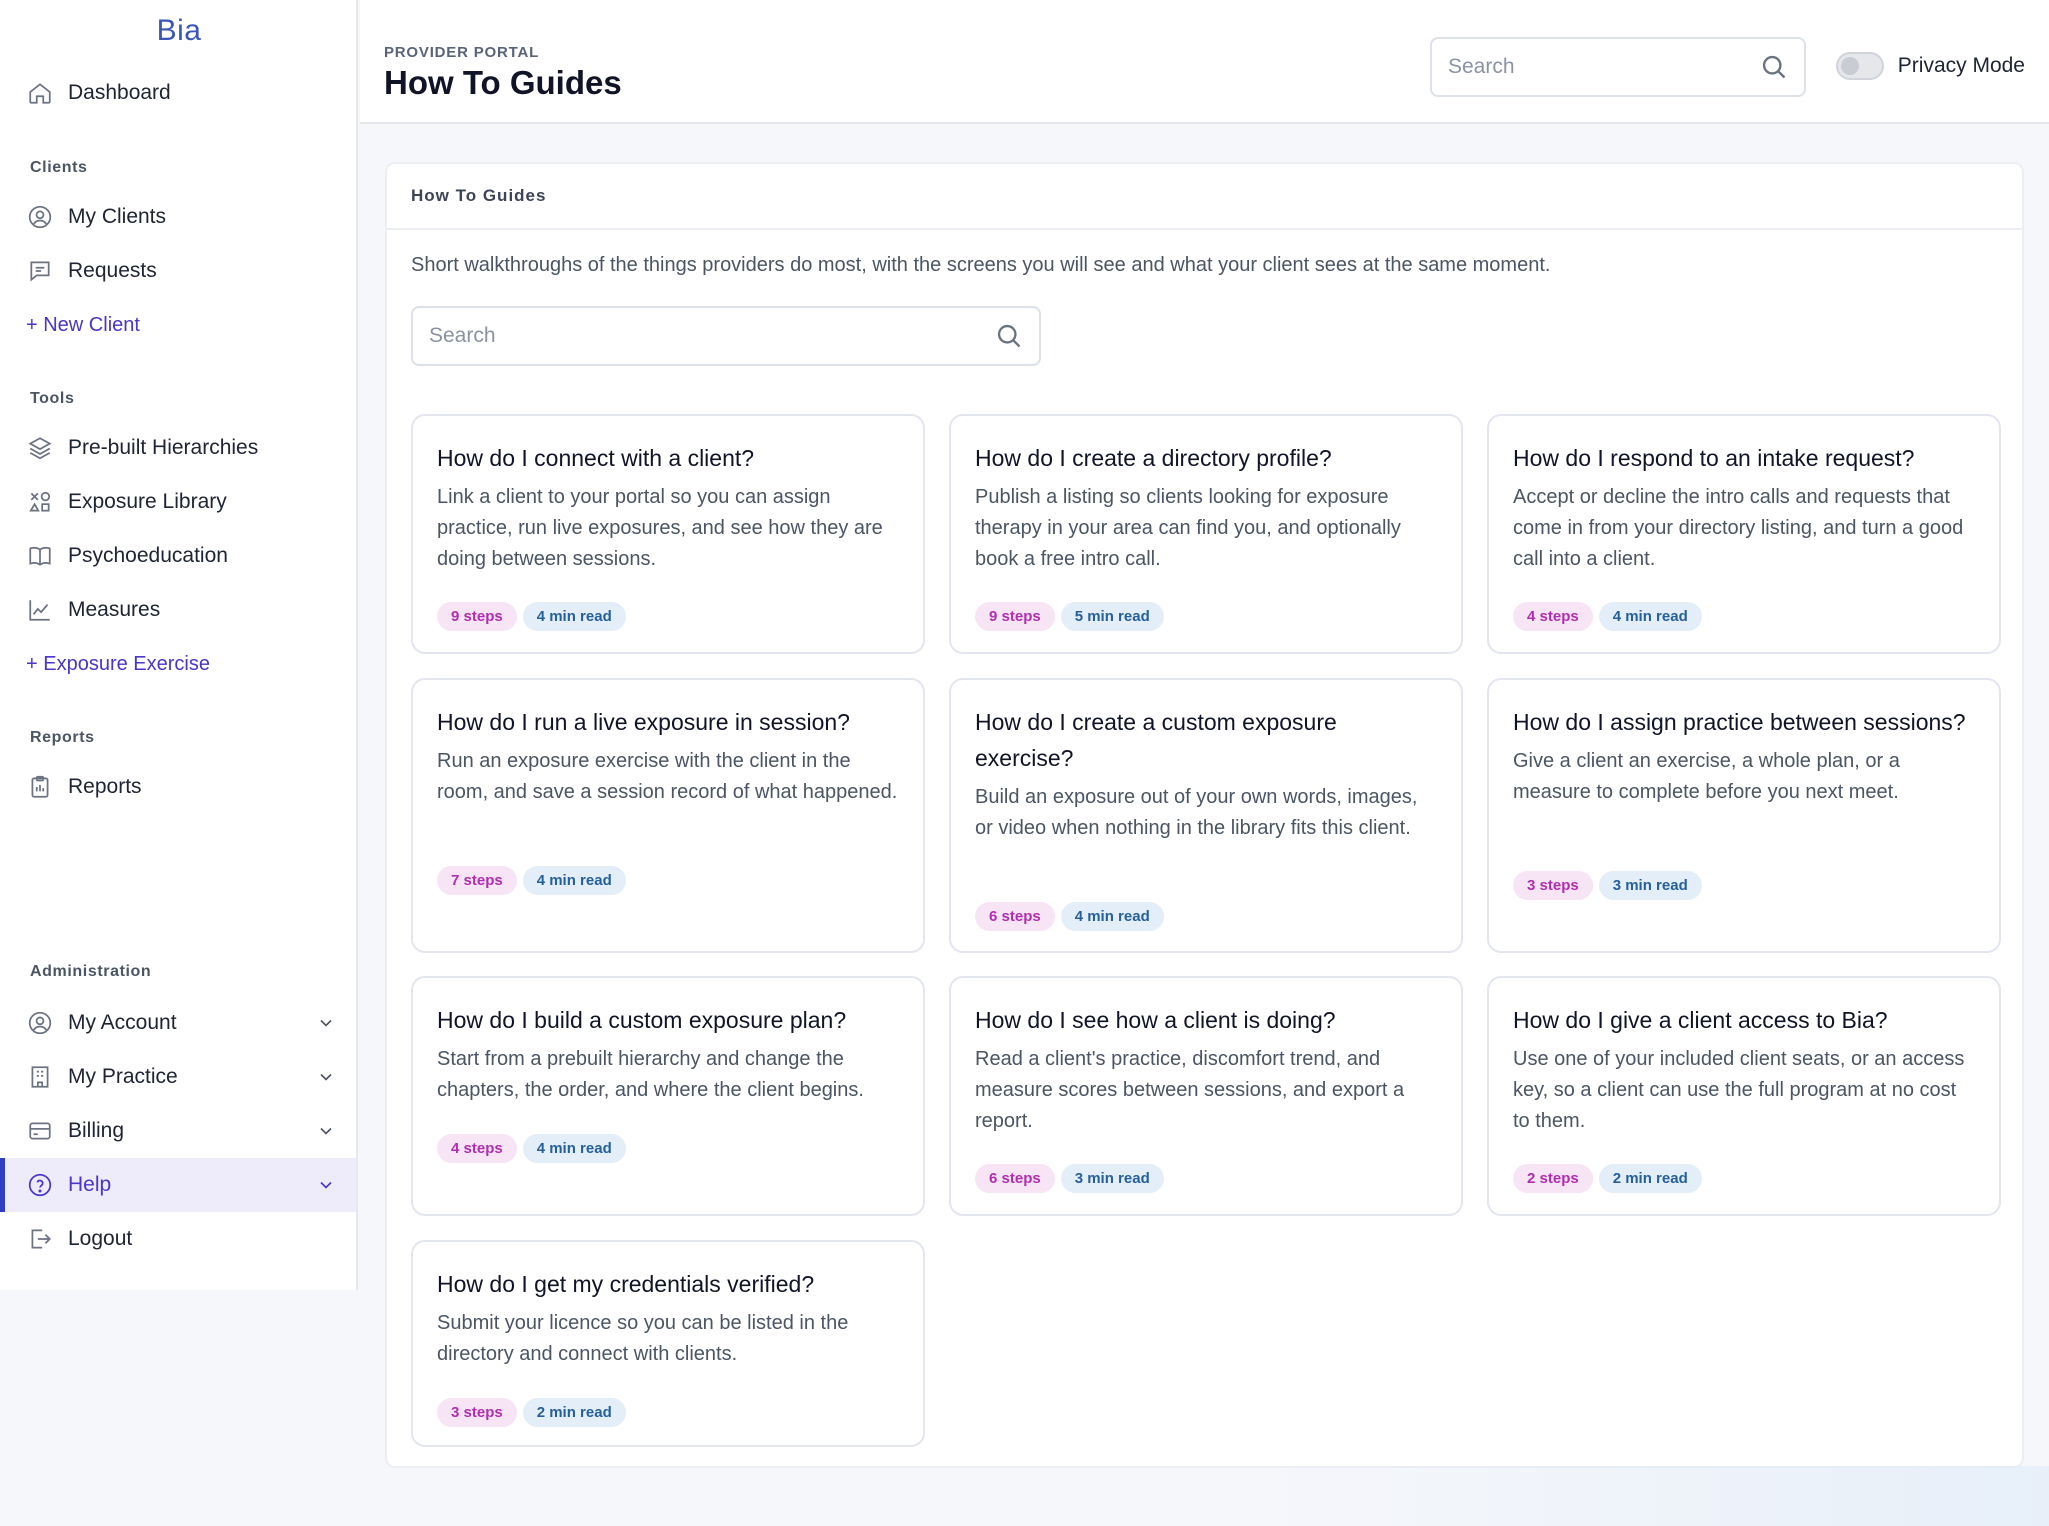 This screenshot has height=1526, width=2049. I want to click on sidebar-item-label: Billing, so click(96, 1130).